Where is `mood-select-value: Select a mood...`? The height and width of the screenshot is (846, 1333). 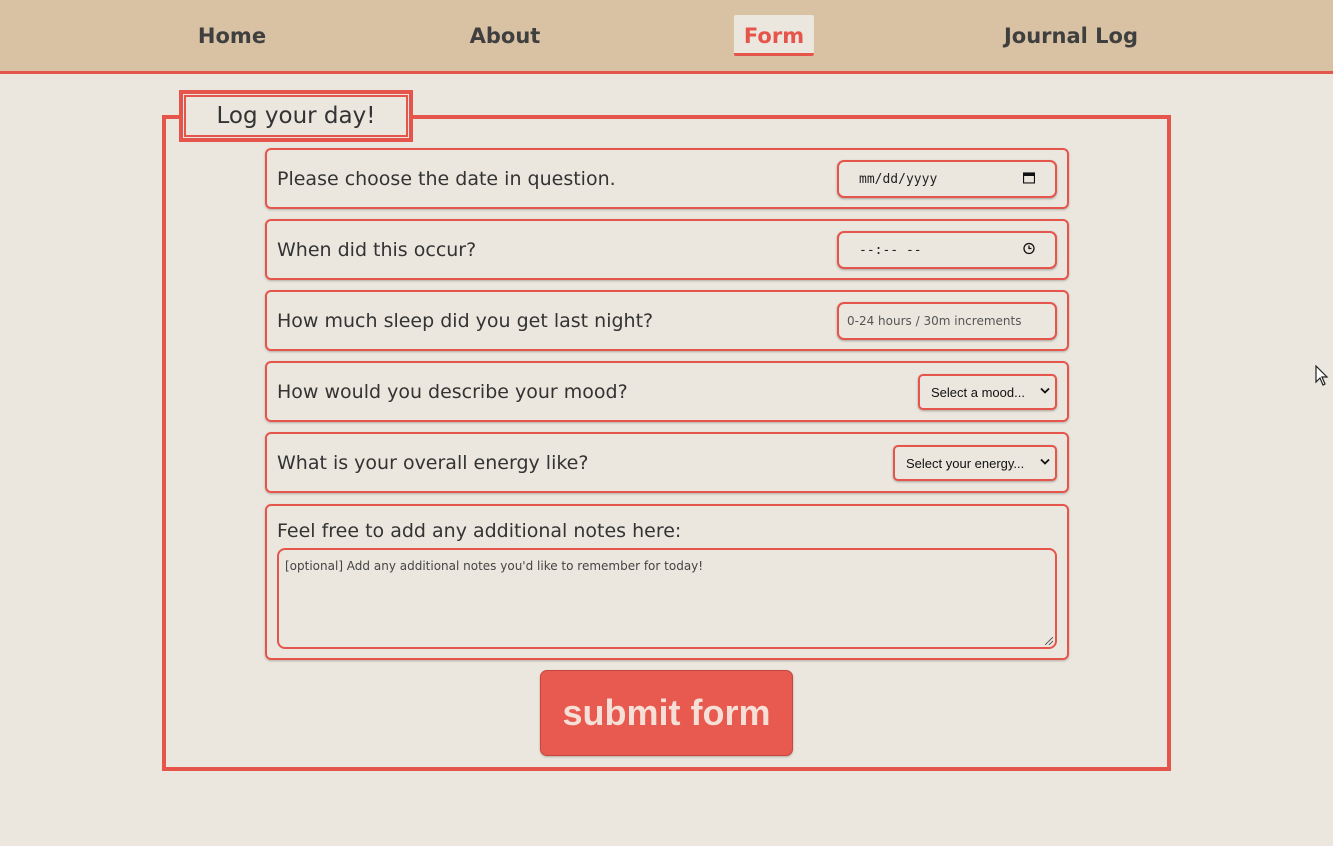
mood-select-value: Select a mood... is located at coordinates (978, 392).